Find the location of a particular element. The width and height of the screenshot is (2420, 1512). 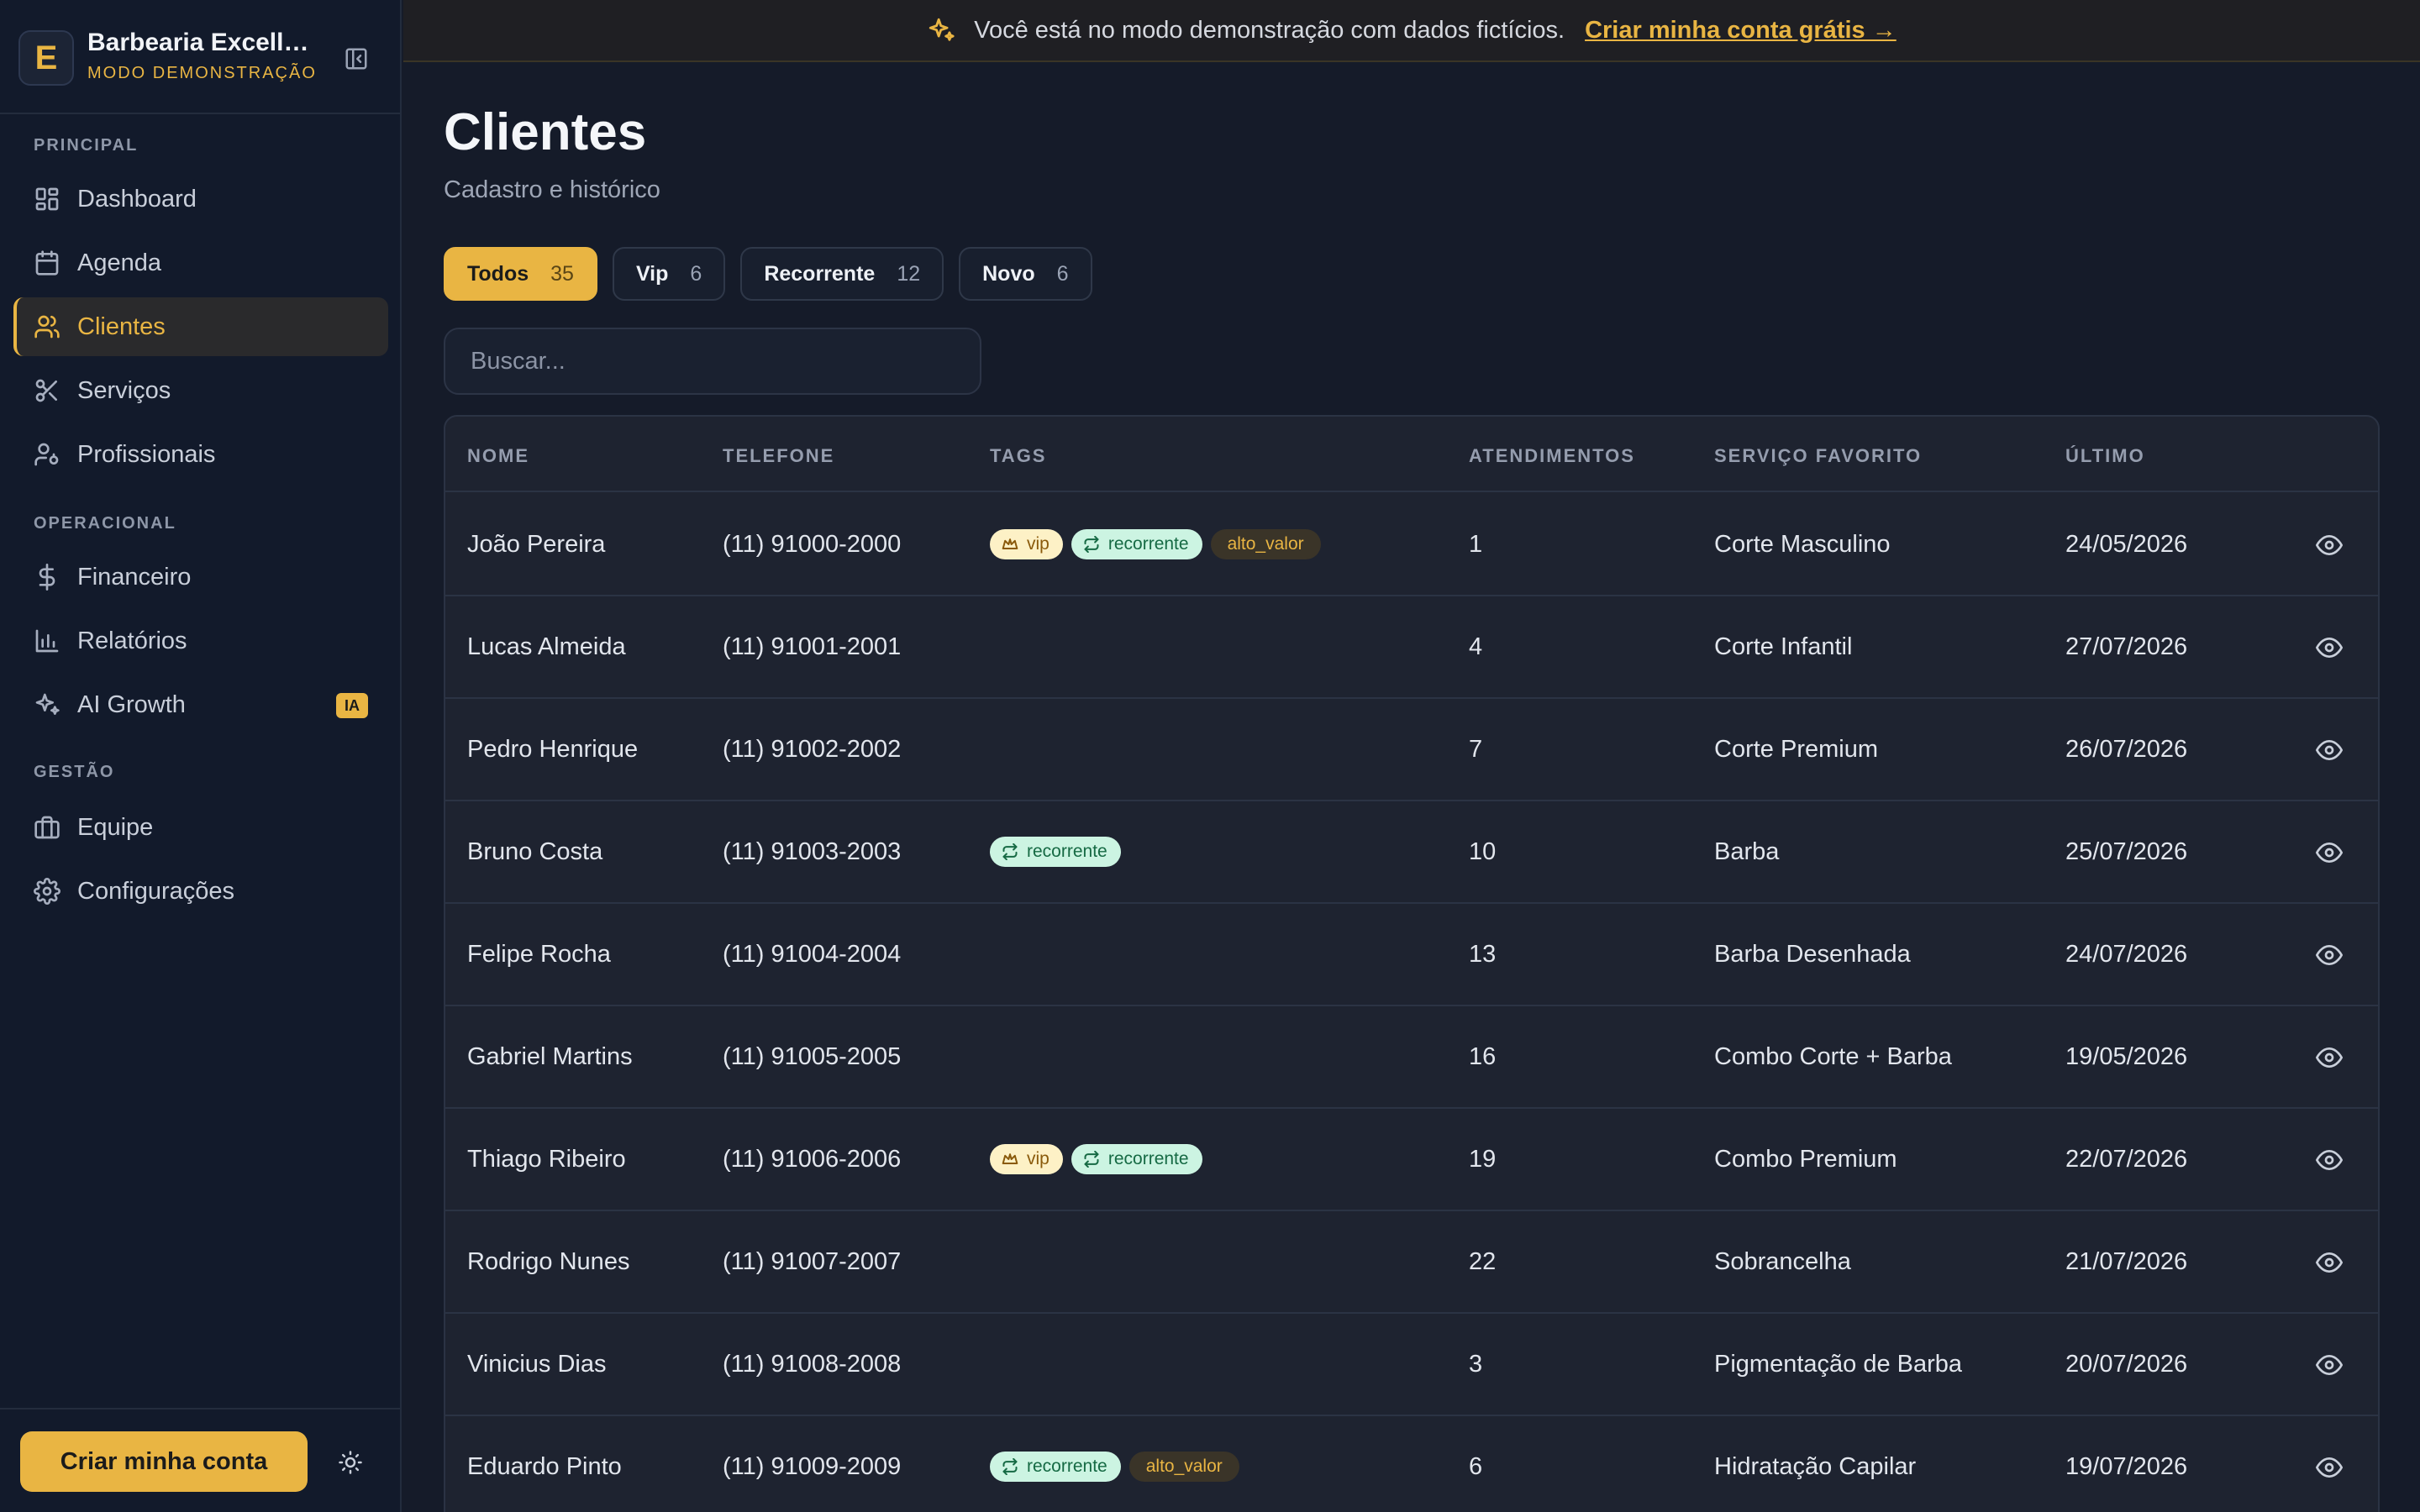

theme-toggle-button is located at coordinates (350, 1462).